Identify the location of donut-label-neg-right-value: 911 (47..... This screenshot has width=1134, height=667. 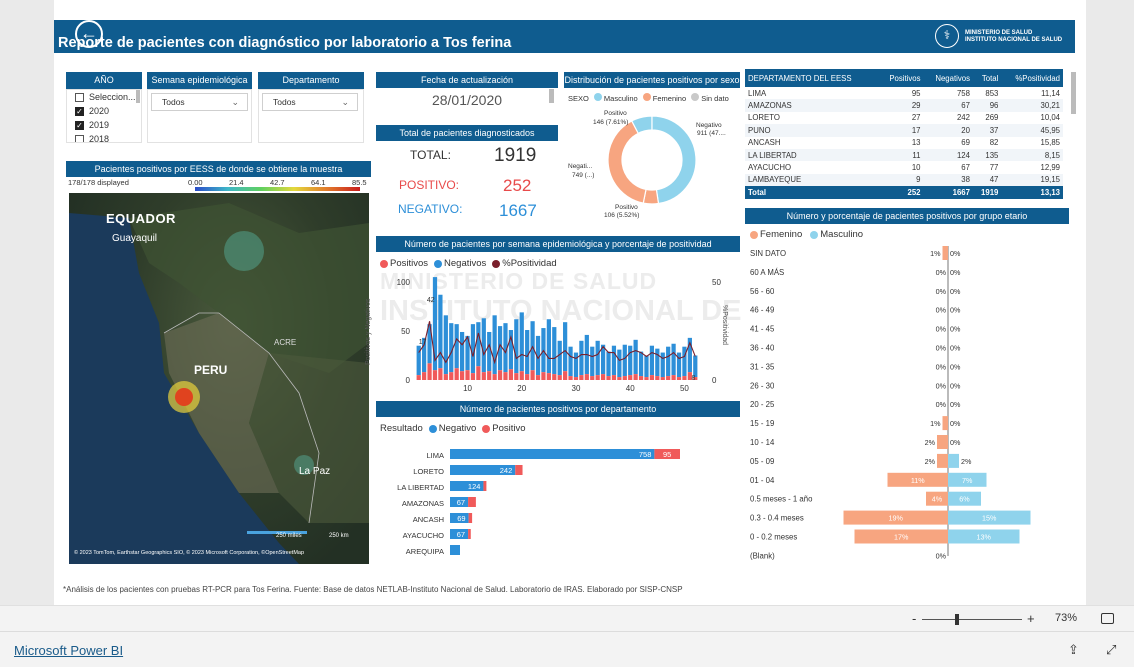
(711, 133).